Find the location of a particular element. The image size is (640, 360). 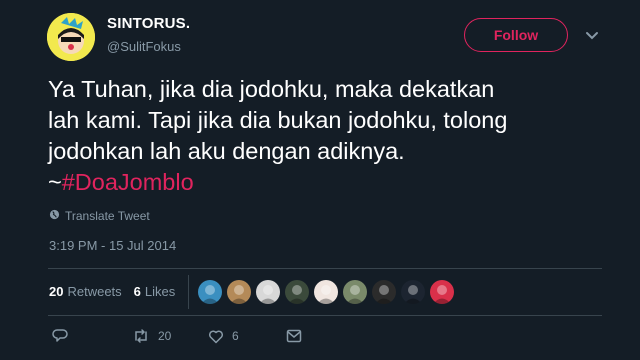

like-button: 6 is located at coordinates (247, 336).